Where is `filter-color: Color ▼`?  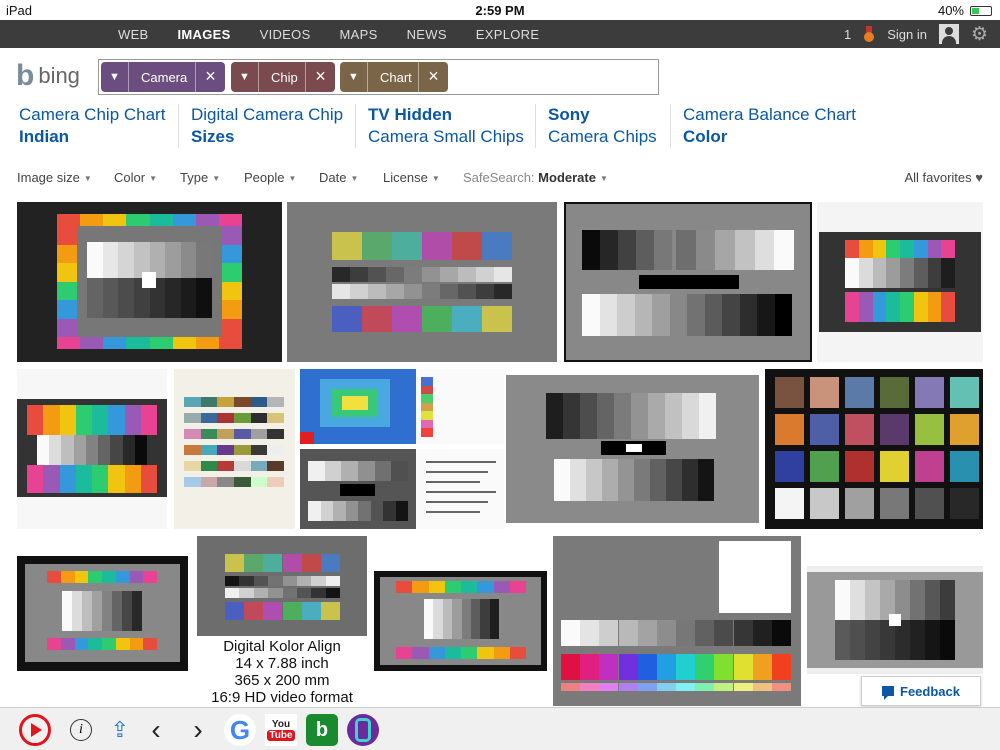 filter-color: Color ▼ is located at coordinates (135, 177).